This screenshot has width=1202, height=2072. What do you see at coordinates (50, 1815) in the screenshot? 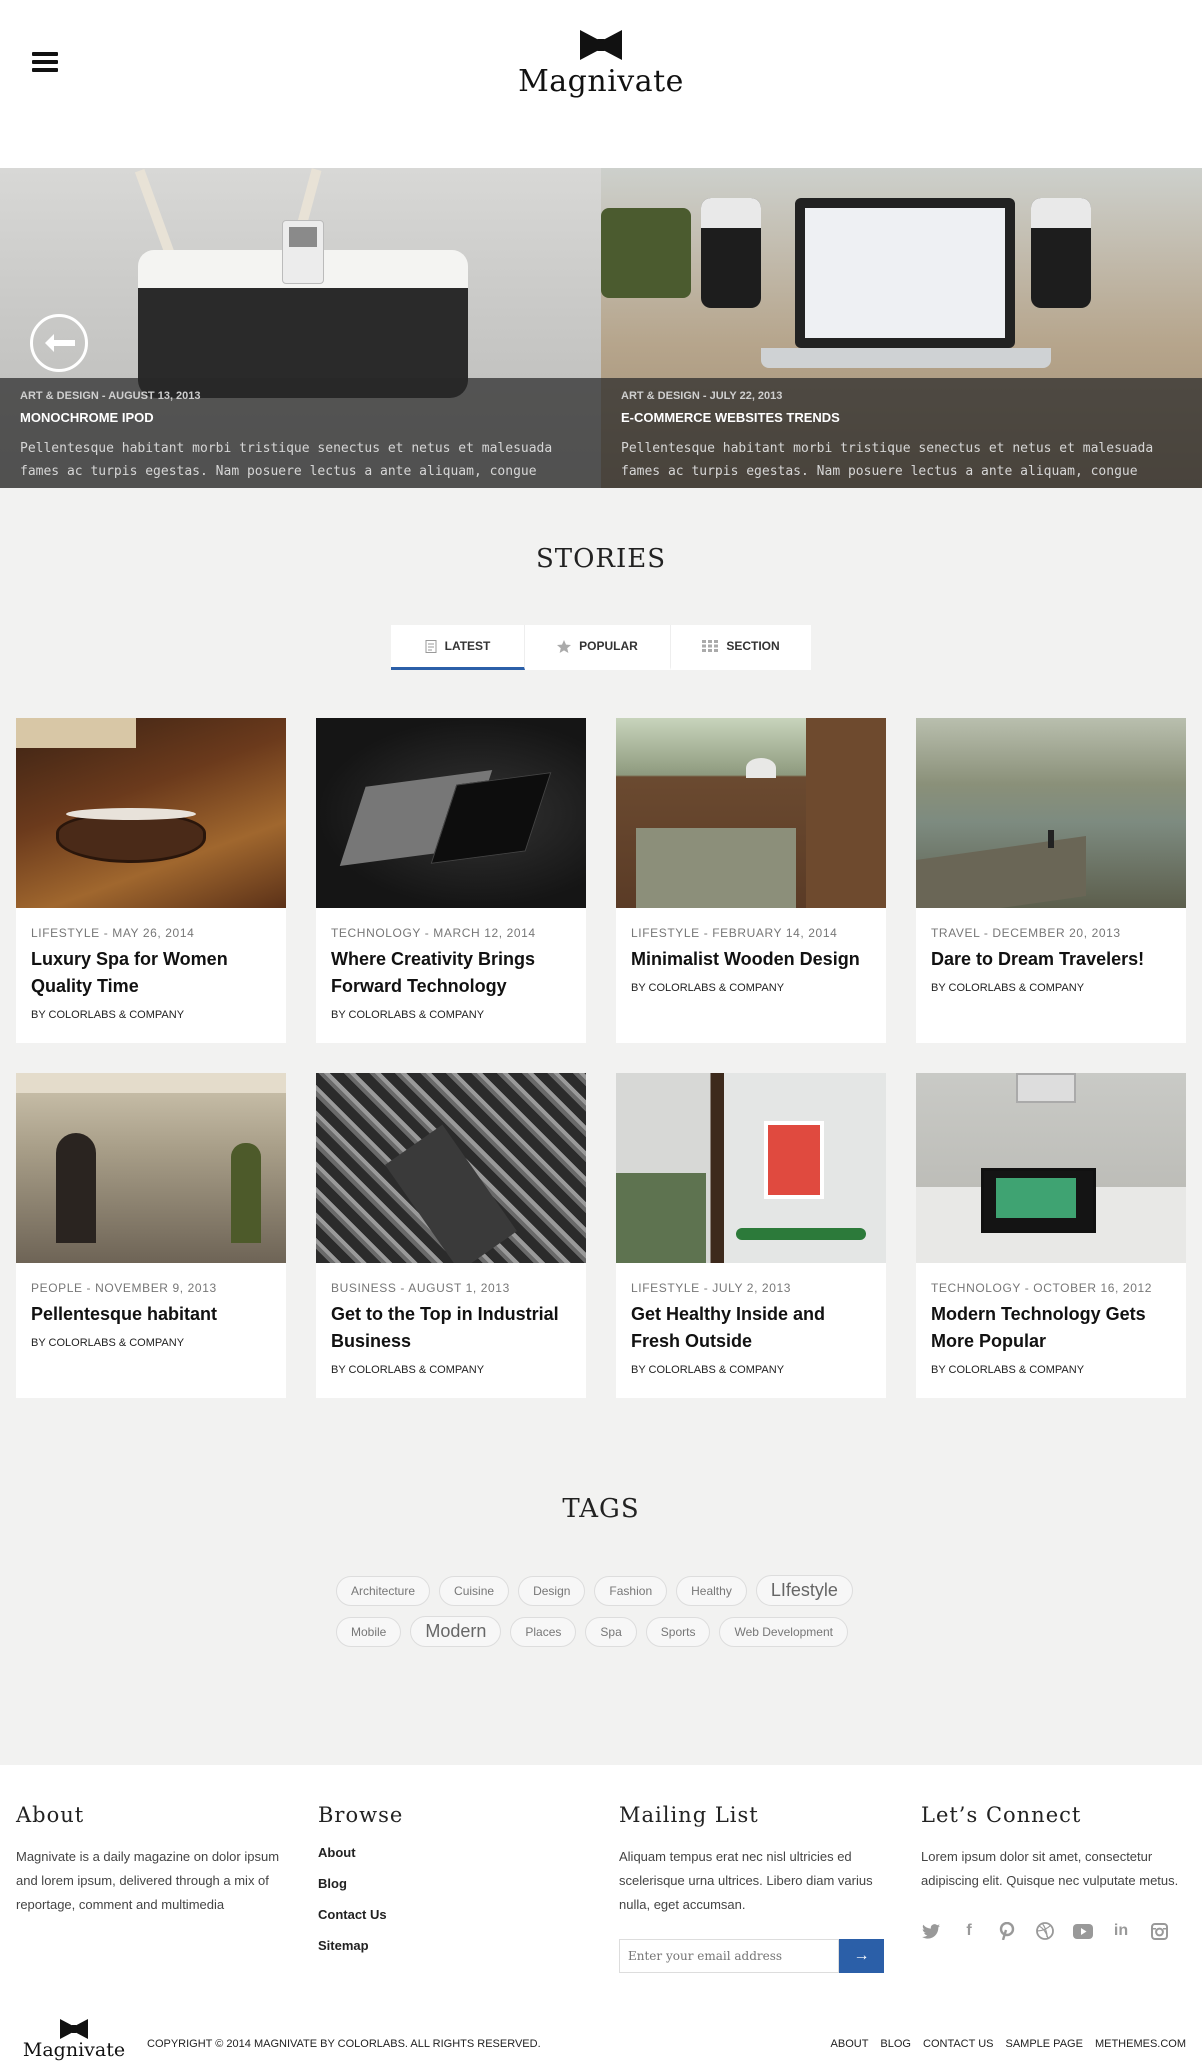
I see `footer-about-heading: About` at bounding box center [50, 1815].